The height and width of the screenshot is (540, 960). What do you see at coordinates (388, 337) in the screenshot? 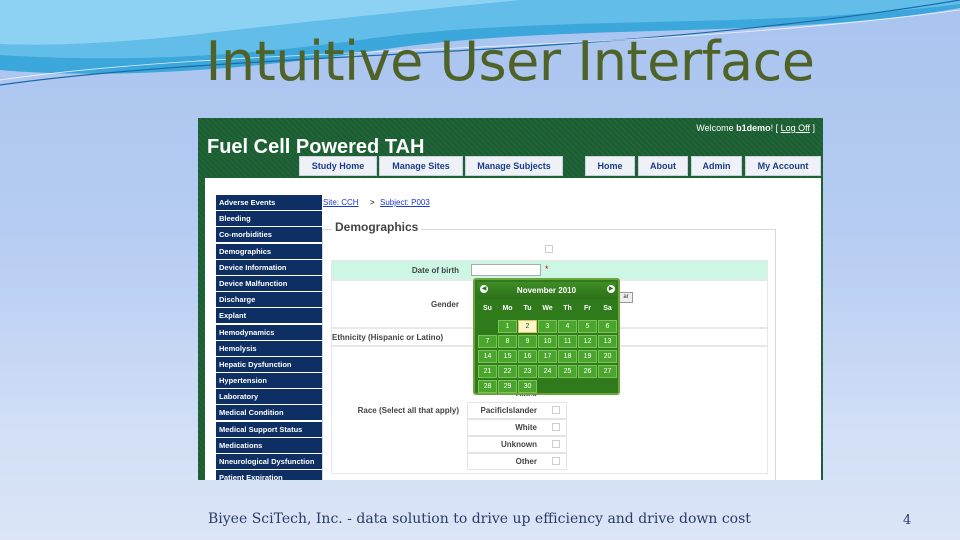
I see `ethnicity-label: Ethnicity (Hispanic or Latino)` at bounding box center [388, 337].